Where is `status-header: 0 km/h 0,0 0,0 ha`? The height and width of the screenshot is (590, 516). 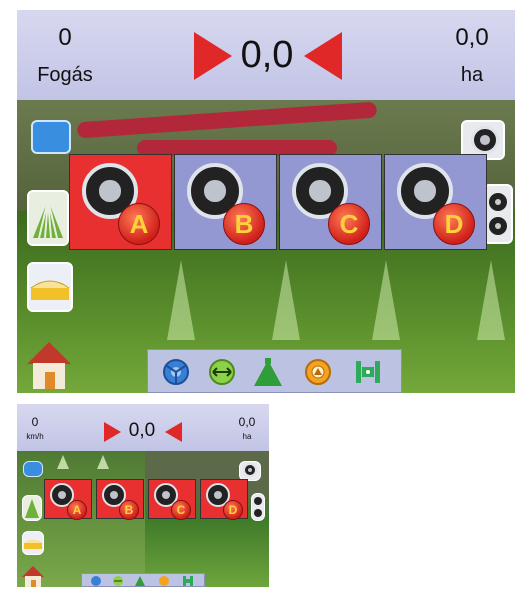 status-header: 0 km/h 0,0 0,0 ha is located at coordinates (143, 427).